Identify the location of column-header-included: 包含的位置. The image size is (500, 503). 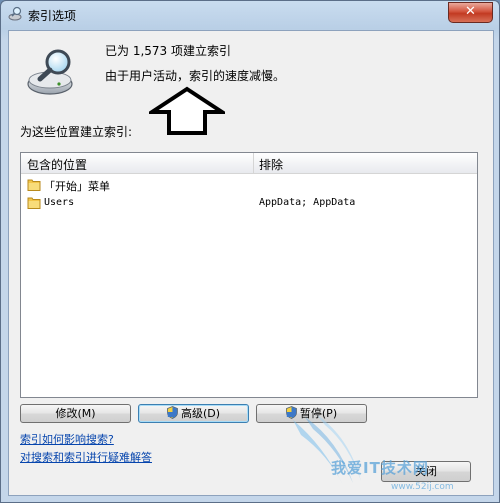
(57, 164).